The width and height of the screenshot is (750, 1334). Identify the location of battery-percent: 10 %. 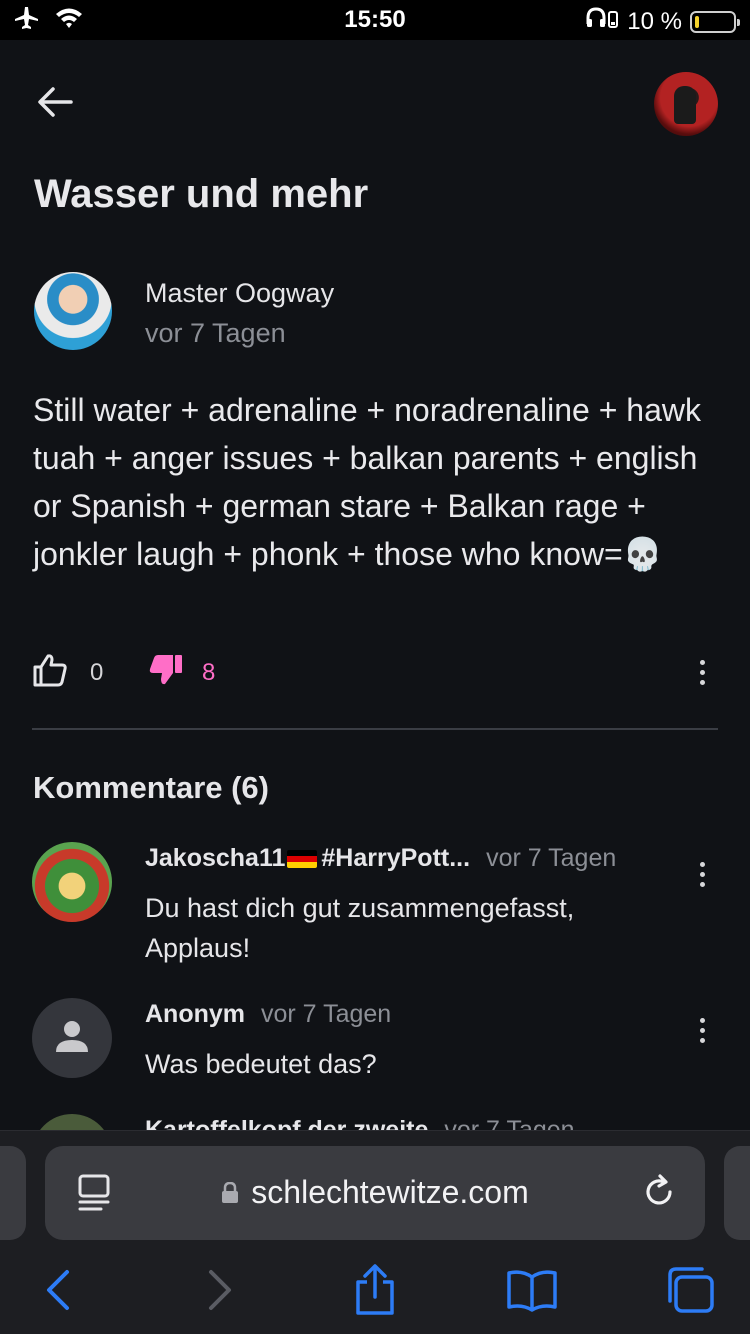
(654, 21).